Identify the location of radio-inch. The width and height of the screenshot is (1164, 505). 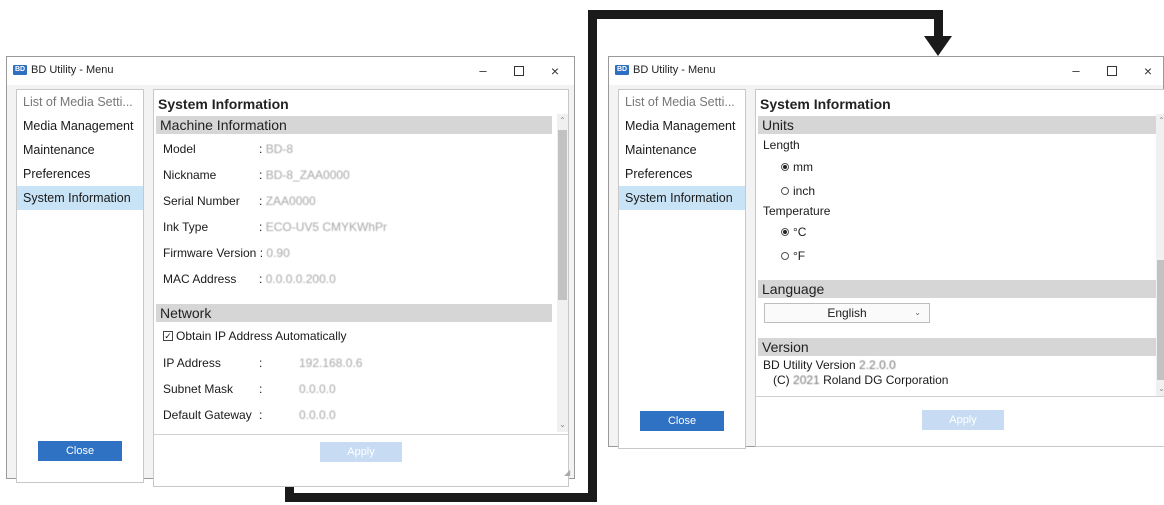
(785, 190).